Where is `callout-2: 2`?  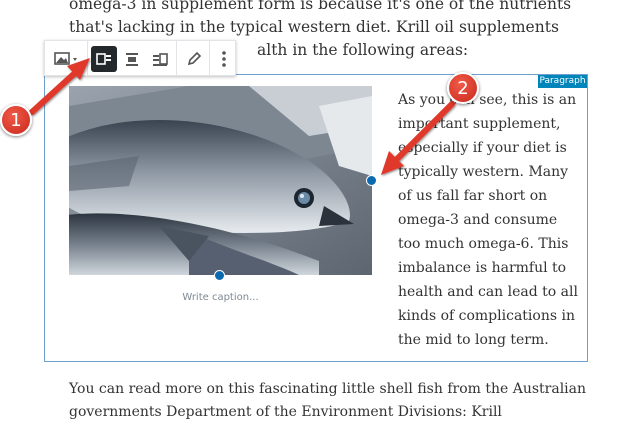
callout-2: 2 is located at coordinates (463, 88).